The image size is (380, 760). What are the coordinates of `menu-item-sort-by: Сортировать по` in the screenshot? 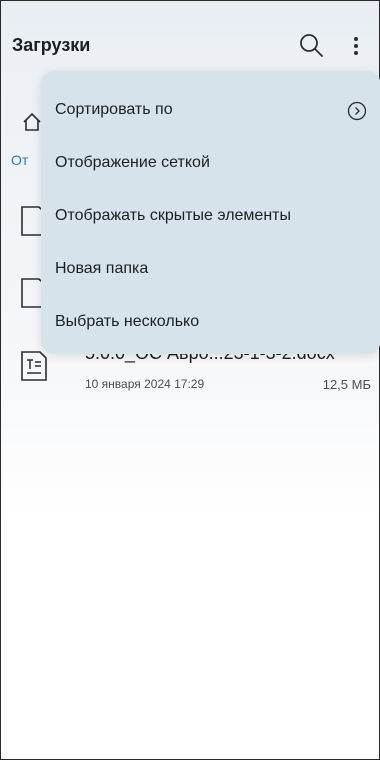 It's located at (211, 111).